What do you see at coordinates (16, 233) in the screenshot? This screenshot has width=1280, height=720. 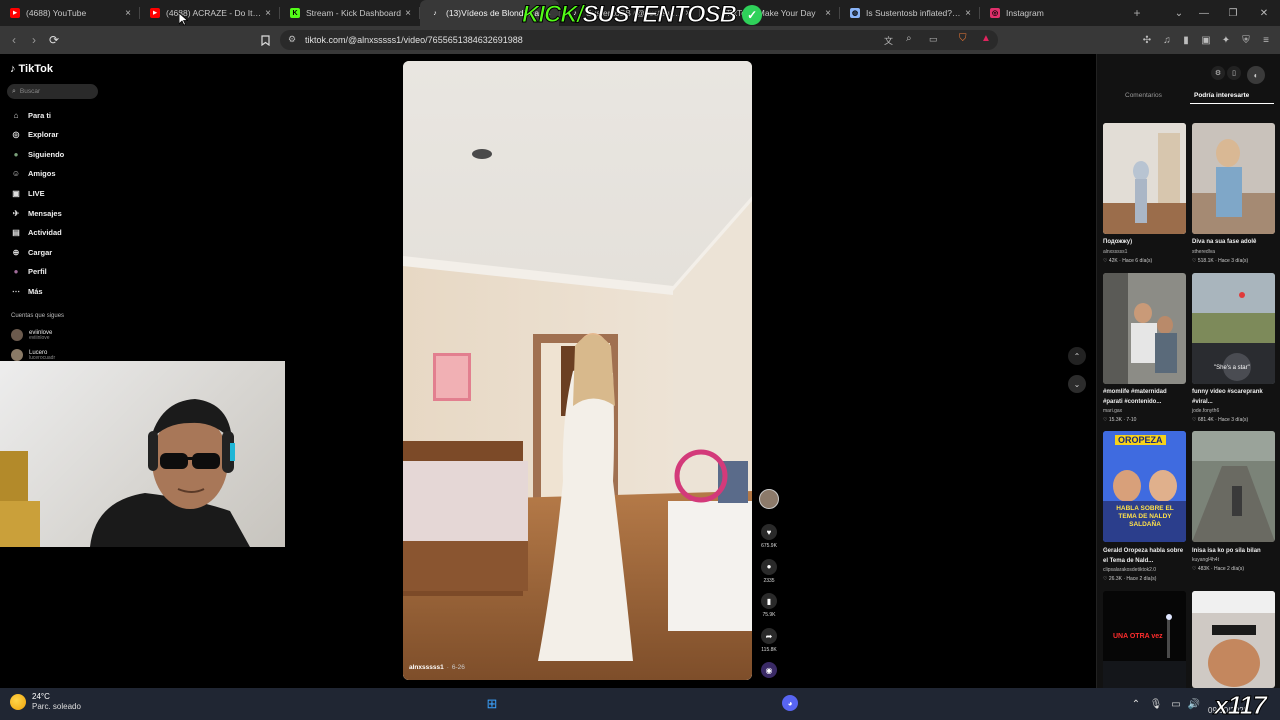 I see `activity-icon: ▤` at bounding box center [16, 233].